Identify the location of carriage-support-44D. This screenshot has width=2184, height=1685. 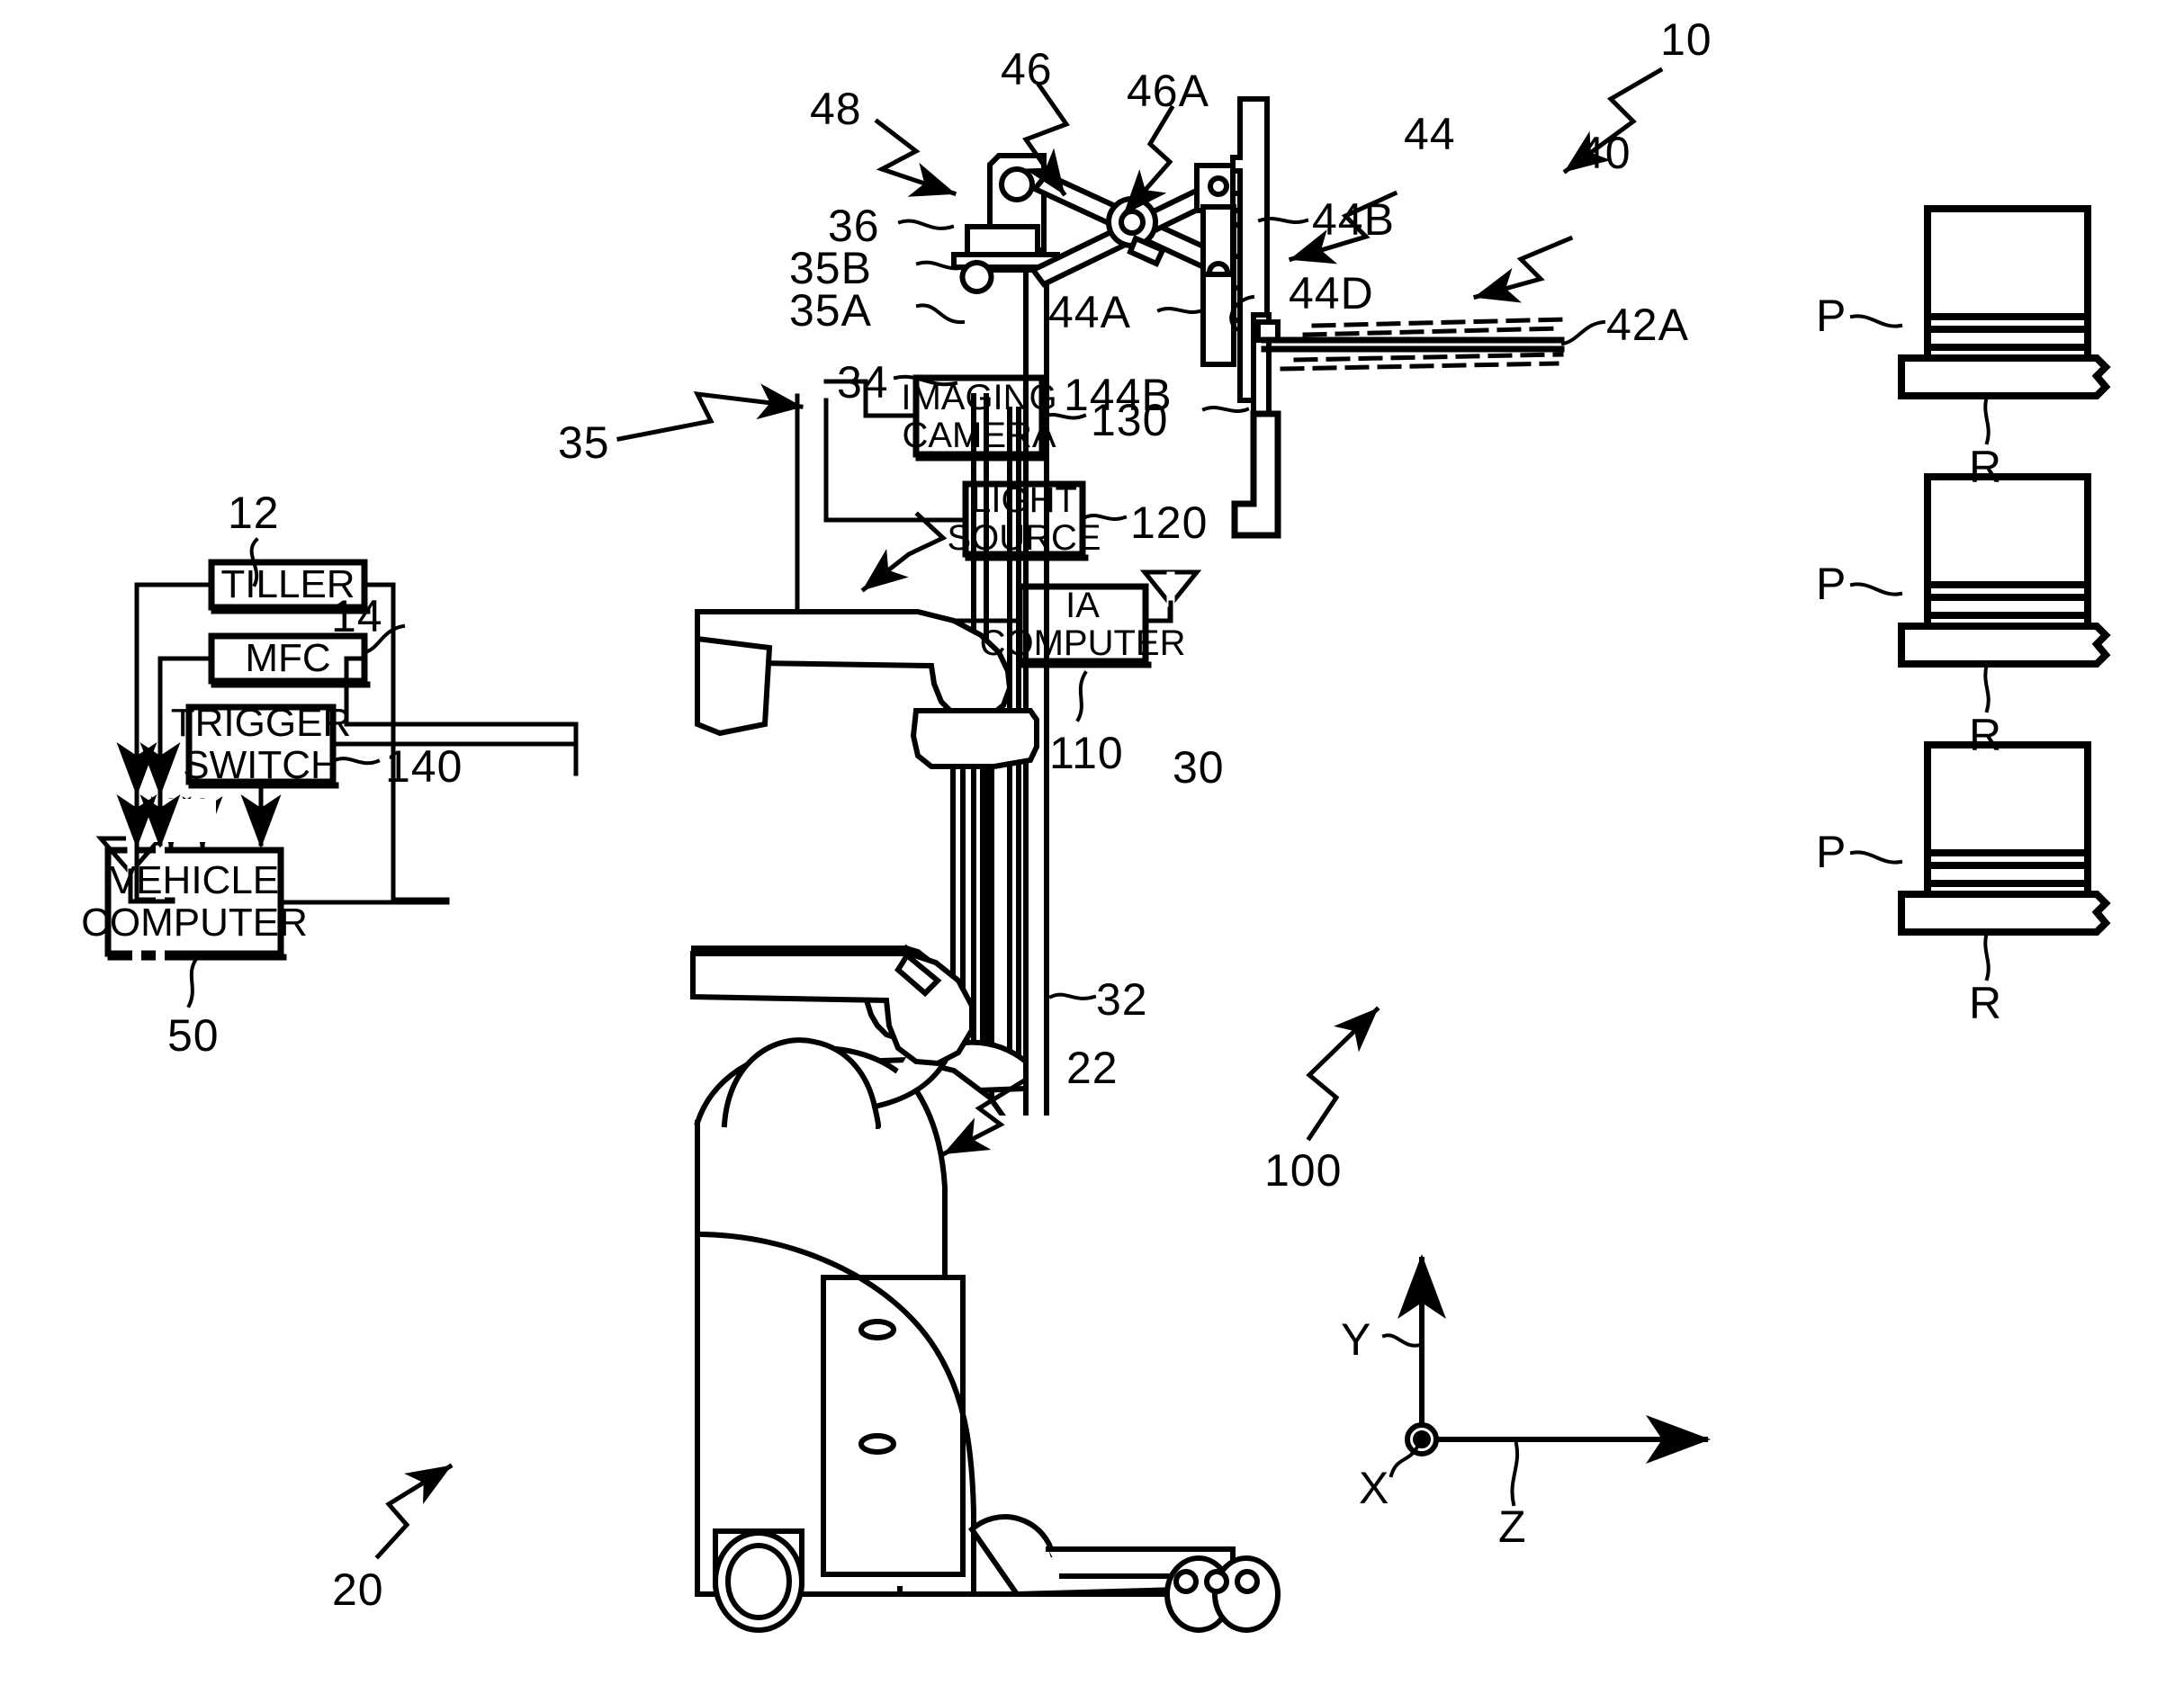
(1266, 364).